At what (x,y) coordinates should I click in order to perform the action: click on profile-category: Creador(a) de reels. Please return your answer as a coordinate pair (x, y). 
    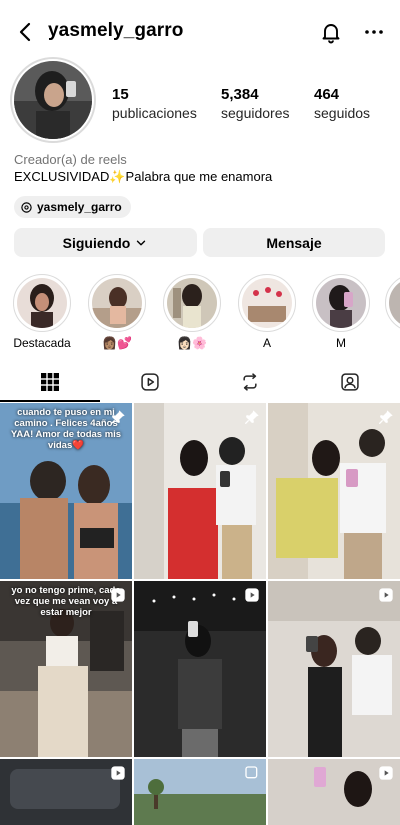
    Looking at the image, I should click on (70, 159).